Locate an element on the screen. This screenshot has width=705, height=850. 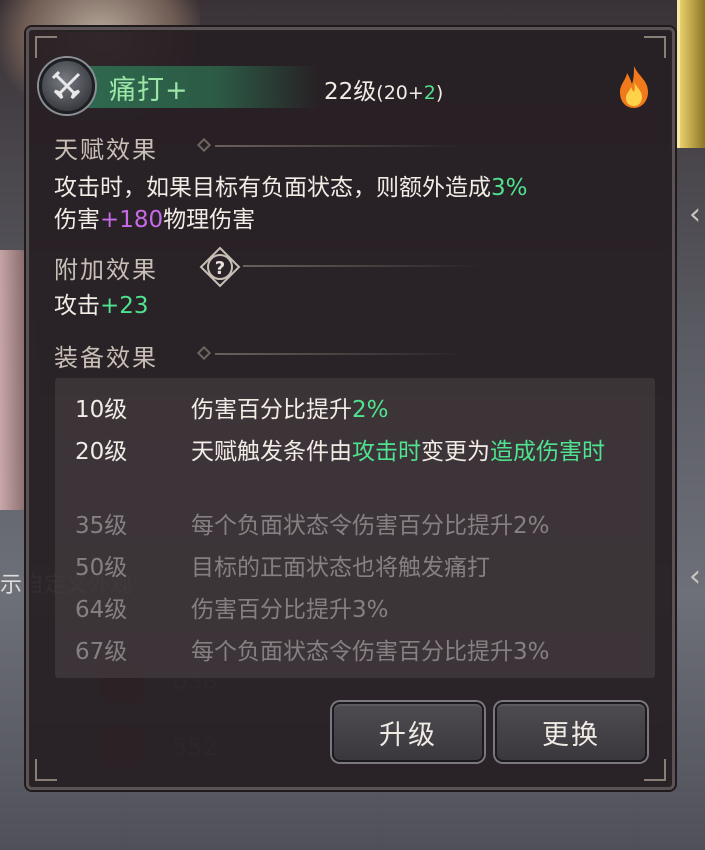
effect-level: 64级 is located at coordinates (101, 610).